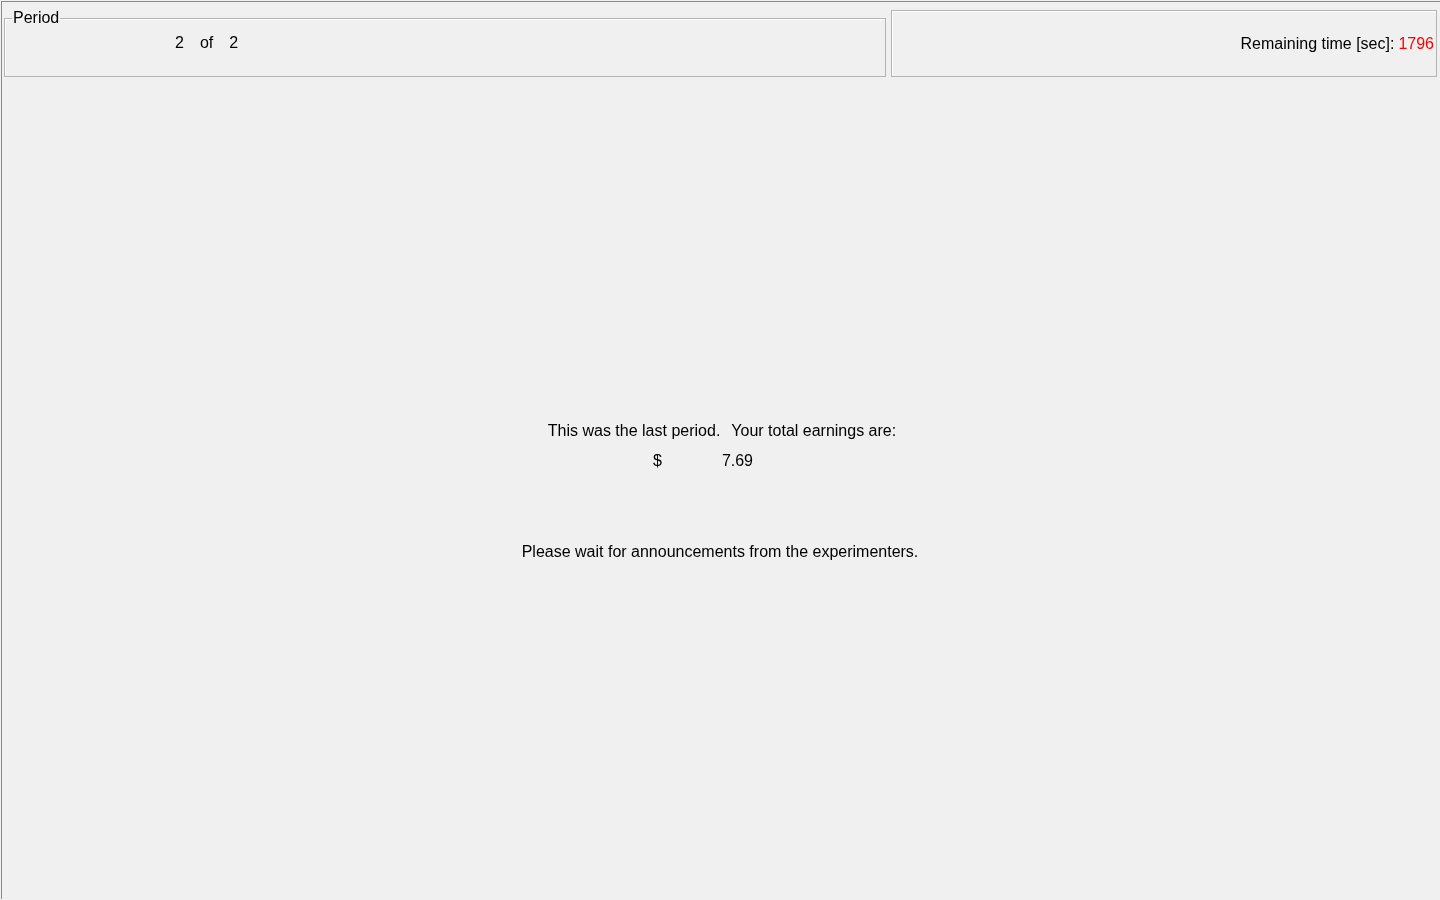 Image resolution: width=1440 pixels, height=900 pixels. Describe the element at coordinates (720, 552) in the screenshot. I see `notice-text: Please wait for announcements from the experimenters.` at that location.